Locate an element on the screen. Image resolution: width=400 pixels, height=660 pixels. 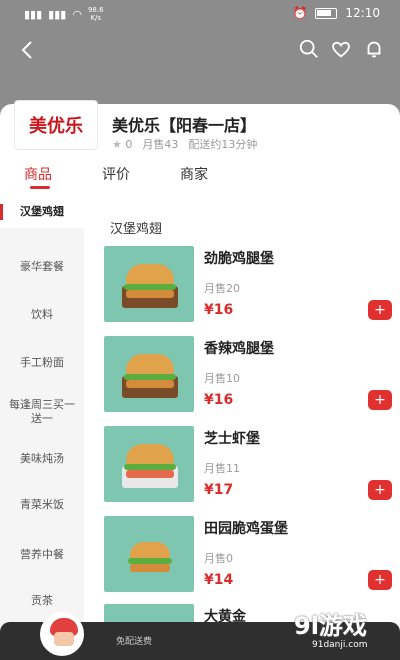
category-label: 饮料 is located at coordinates (42, 314).